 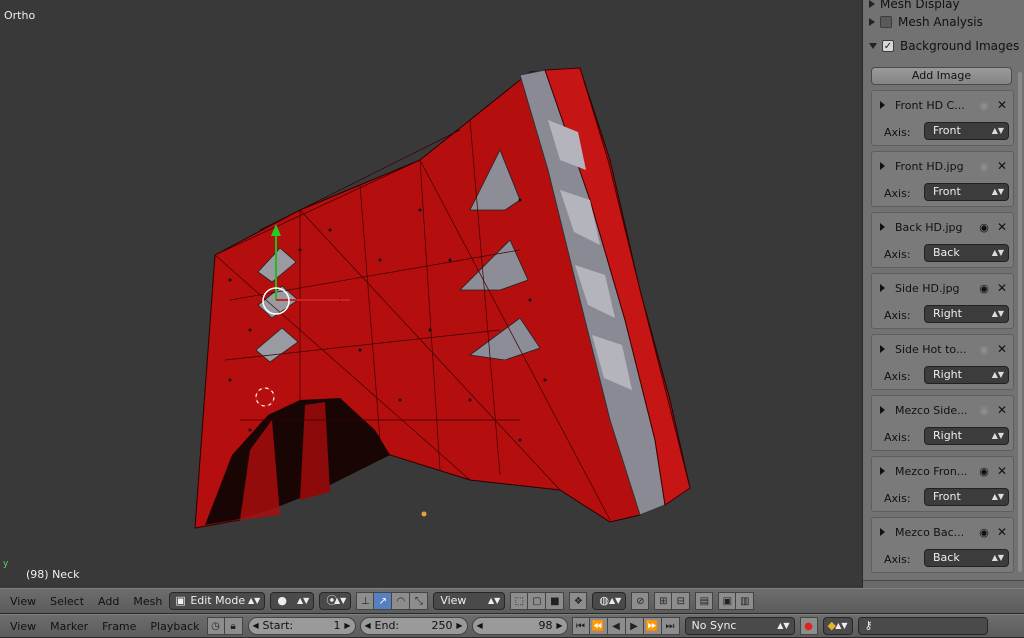 What do you see at coordinates (886, 22) in the screenshot?
I see `mesh-analysis-checkbox` at bounding box center [886, 22].